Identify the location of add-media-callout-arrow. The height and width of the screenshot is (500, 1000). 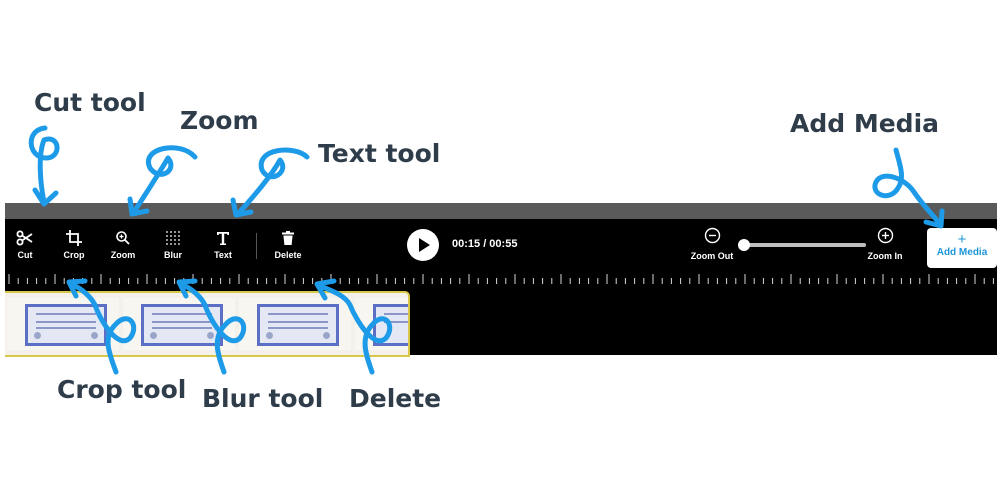
(908, 188).